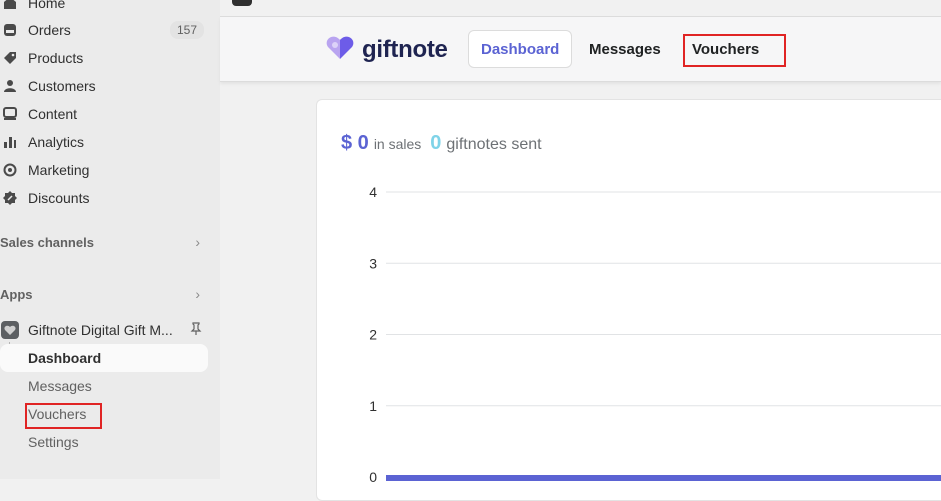 The height and width of the screenshot is (501, 941). What do you see at coordinates (104, 198) in the screenshot?
I see `sidebar-item-discounts: Discounts` at bounding box center [104, 198].